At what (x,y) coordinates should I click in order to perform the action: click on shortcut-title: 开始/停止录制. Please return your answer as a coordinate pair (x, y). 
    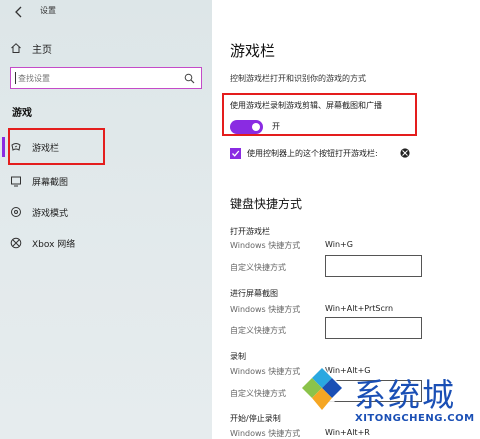
    Looking at the image, I should click on (255, 418).